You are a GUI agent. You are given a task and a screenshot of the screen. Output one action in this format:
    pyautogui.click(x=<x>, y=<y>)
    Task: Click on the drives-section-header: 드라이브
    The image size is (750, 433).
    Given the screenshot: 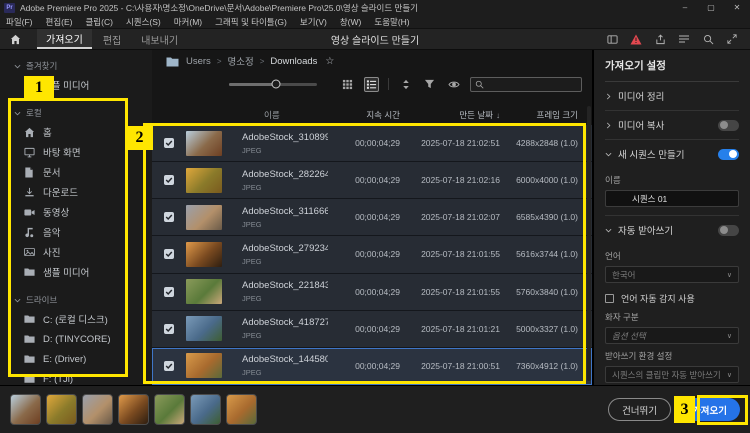 What is the action you would take?
    pyautogui.click(x=76, y=299)
    